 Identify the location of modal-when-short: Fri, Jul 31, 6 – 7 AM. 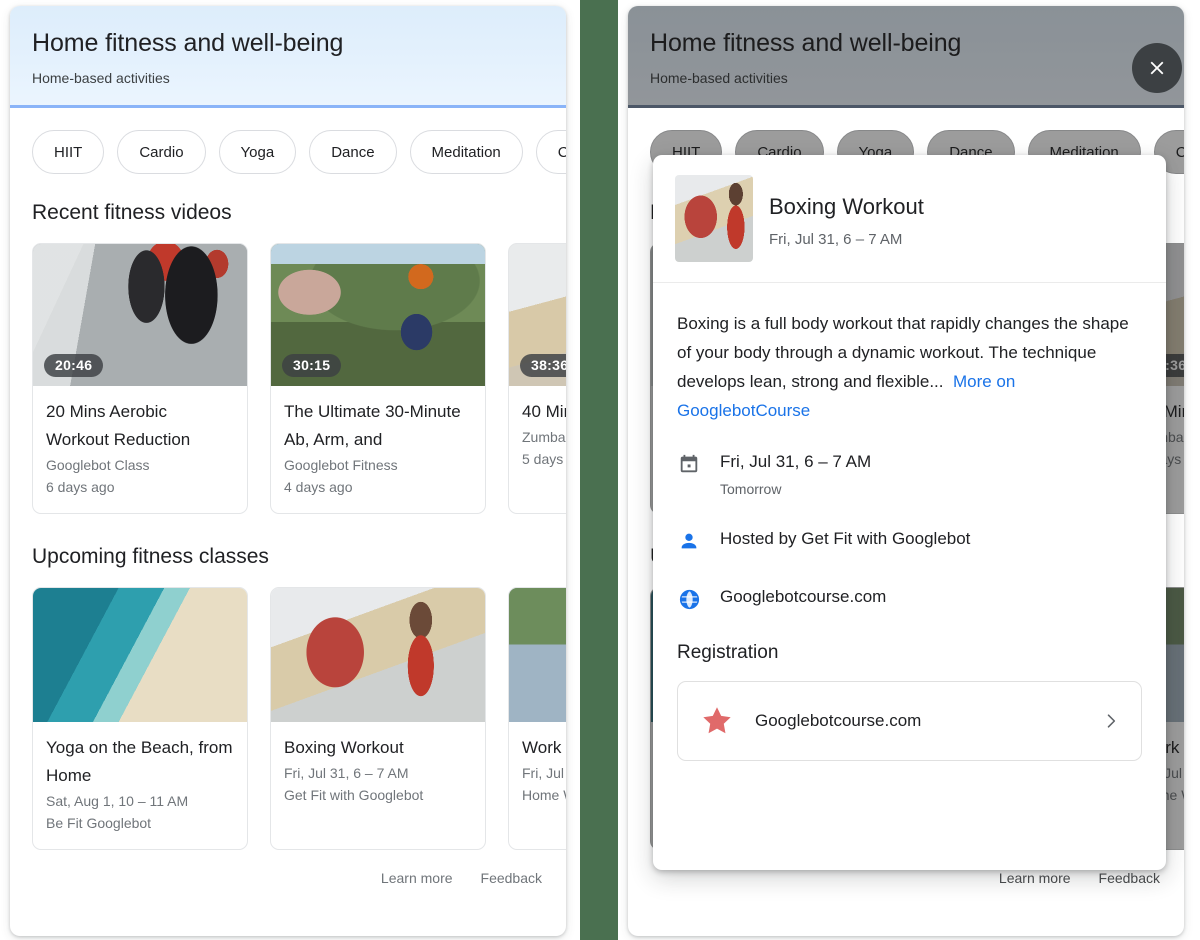
(836, 239).